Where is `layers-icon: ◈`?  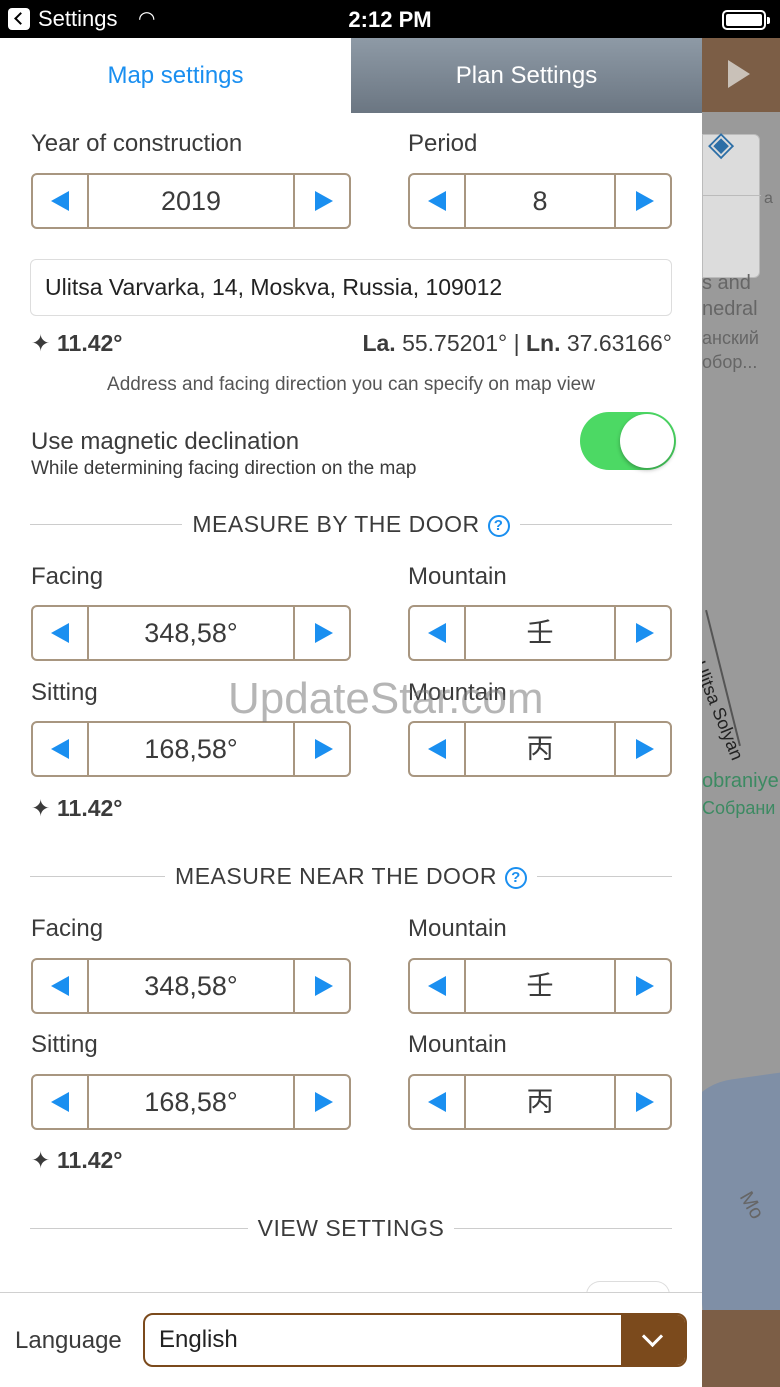 layers-icon: ◈ is located at coordinates (721, 144).